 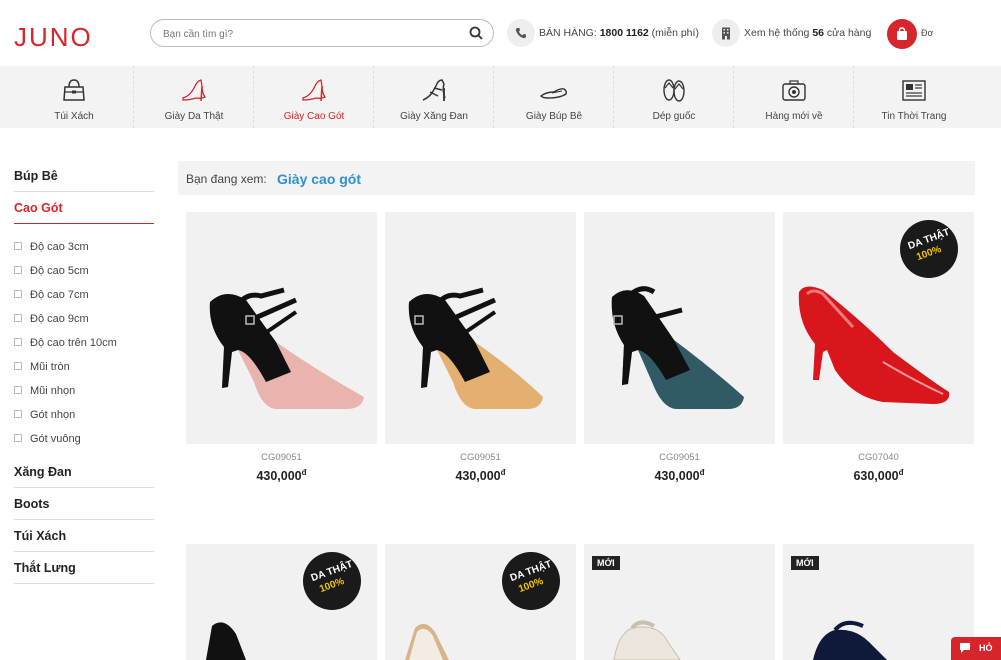 I want to click on filter-do-cao-5cm: Độ cao 5cm, so click(x=51, y=271).